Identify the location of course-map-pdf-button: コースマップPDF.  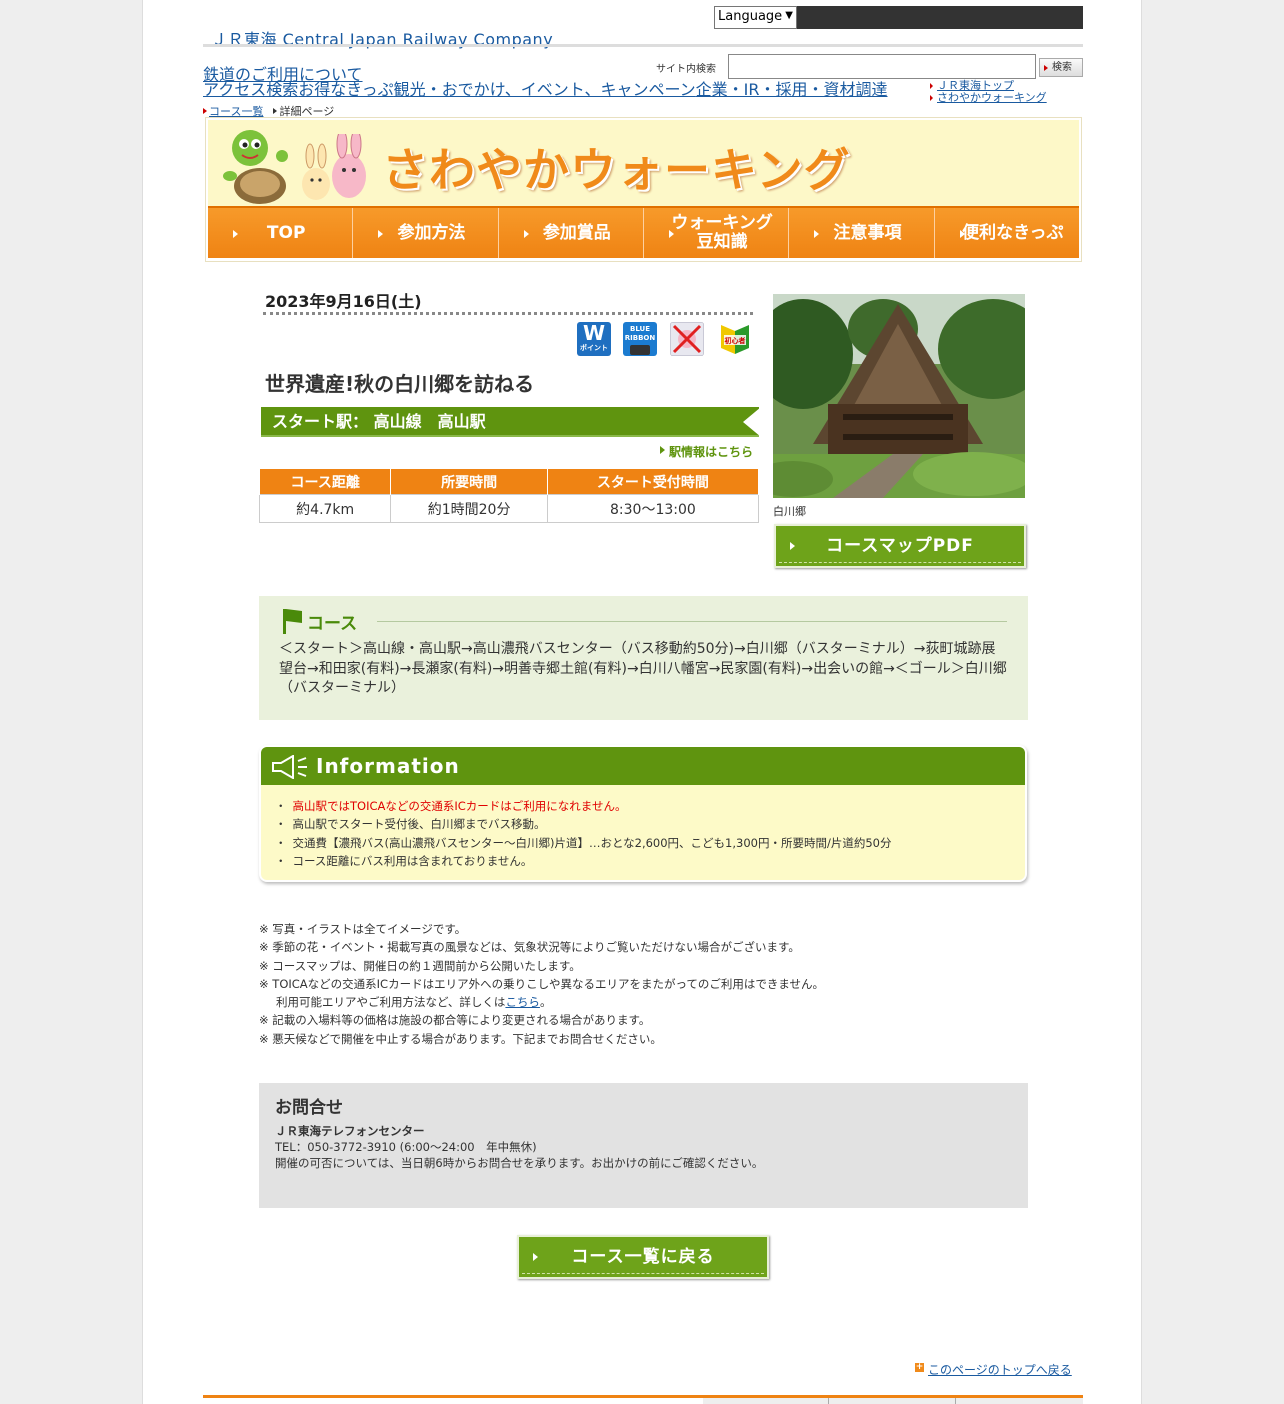
(900, 546).